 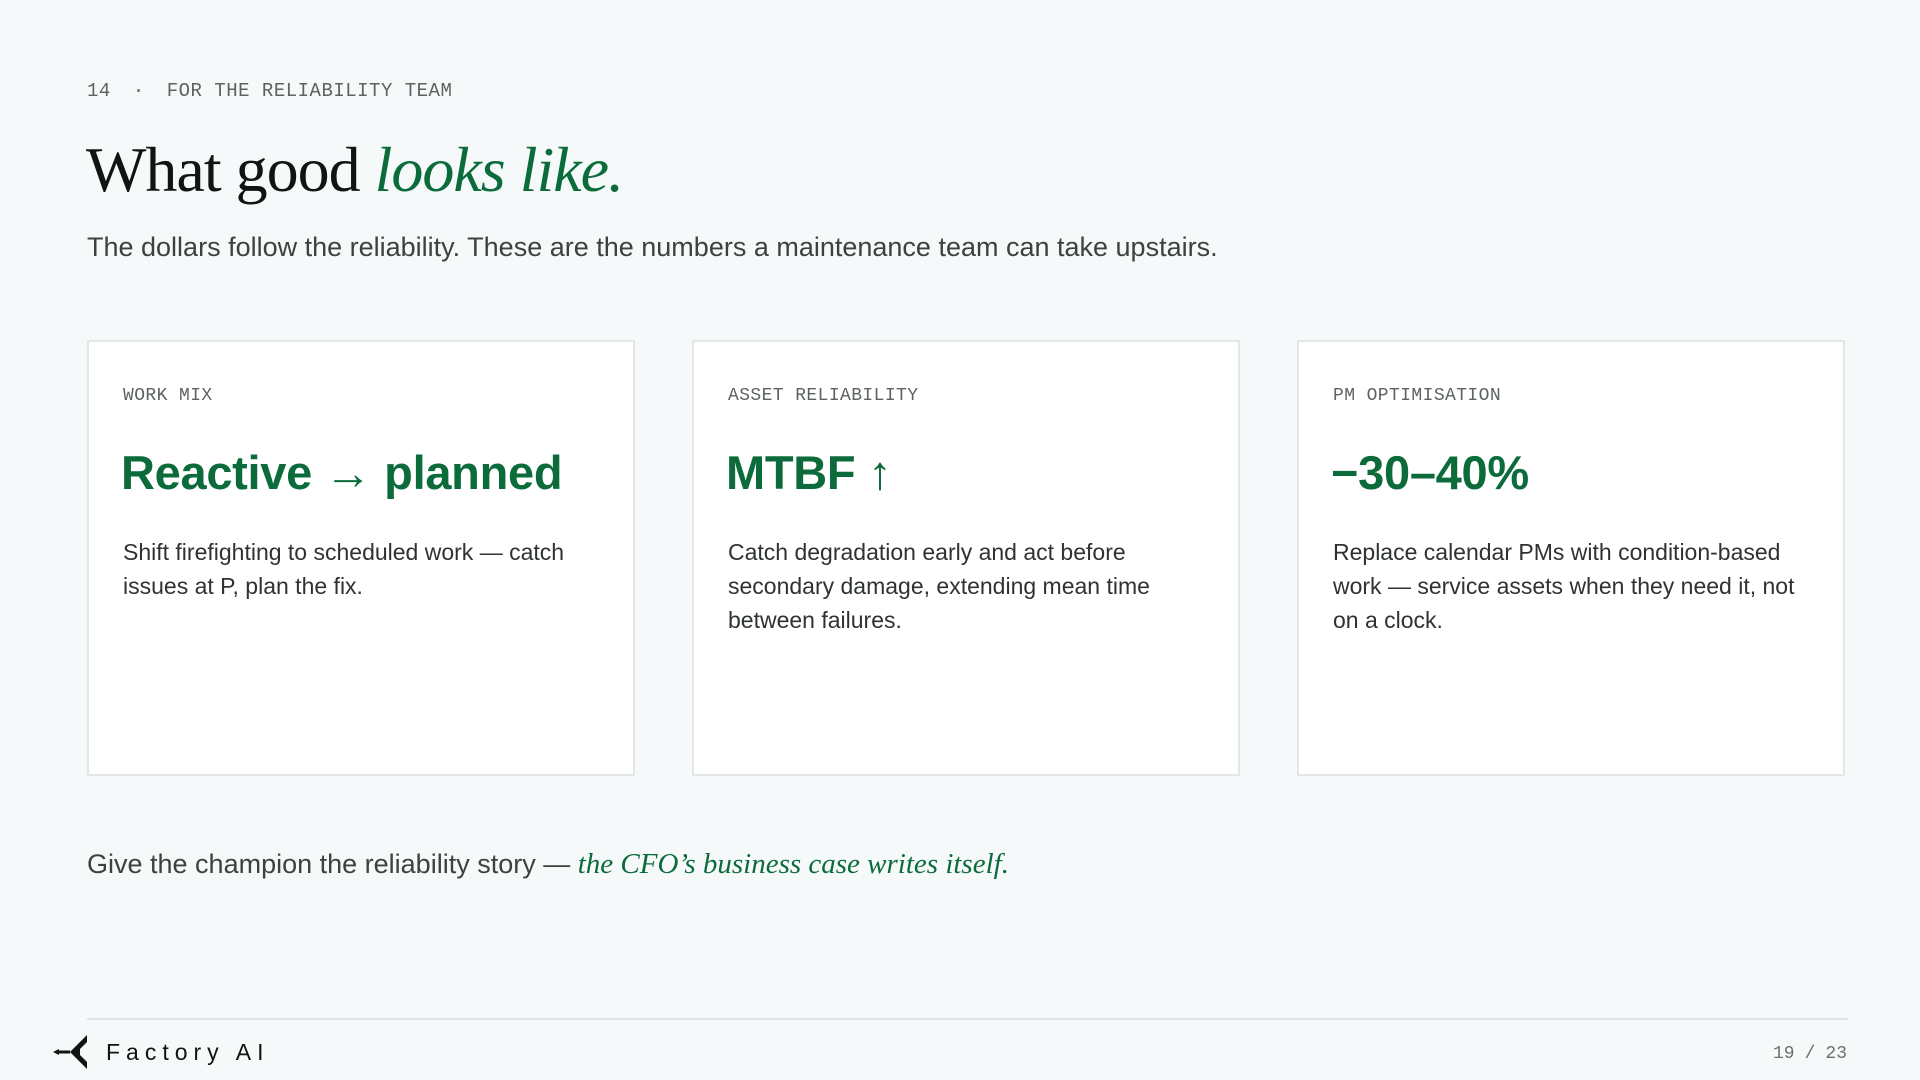 I want to click on card-value: Reactive → planned, so click(x=342, y=472).